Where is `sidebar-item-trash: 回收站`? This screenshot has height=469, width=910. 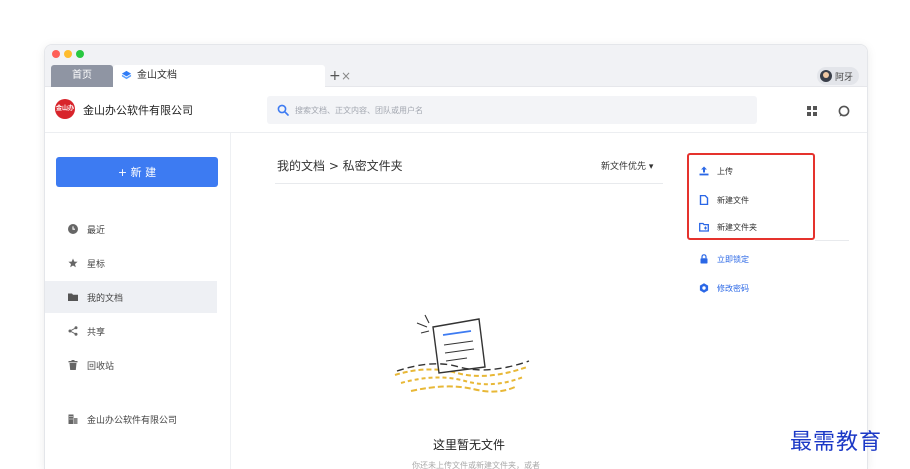 sidebar-item-trash: 回收站 is located at coordinates (131, 365).